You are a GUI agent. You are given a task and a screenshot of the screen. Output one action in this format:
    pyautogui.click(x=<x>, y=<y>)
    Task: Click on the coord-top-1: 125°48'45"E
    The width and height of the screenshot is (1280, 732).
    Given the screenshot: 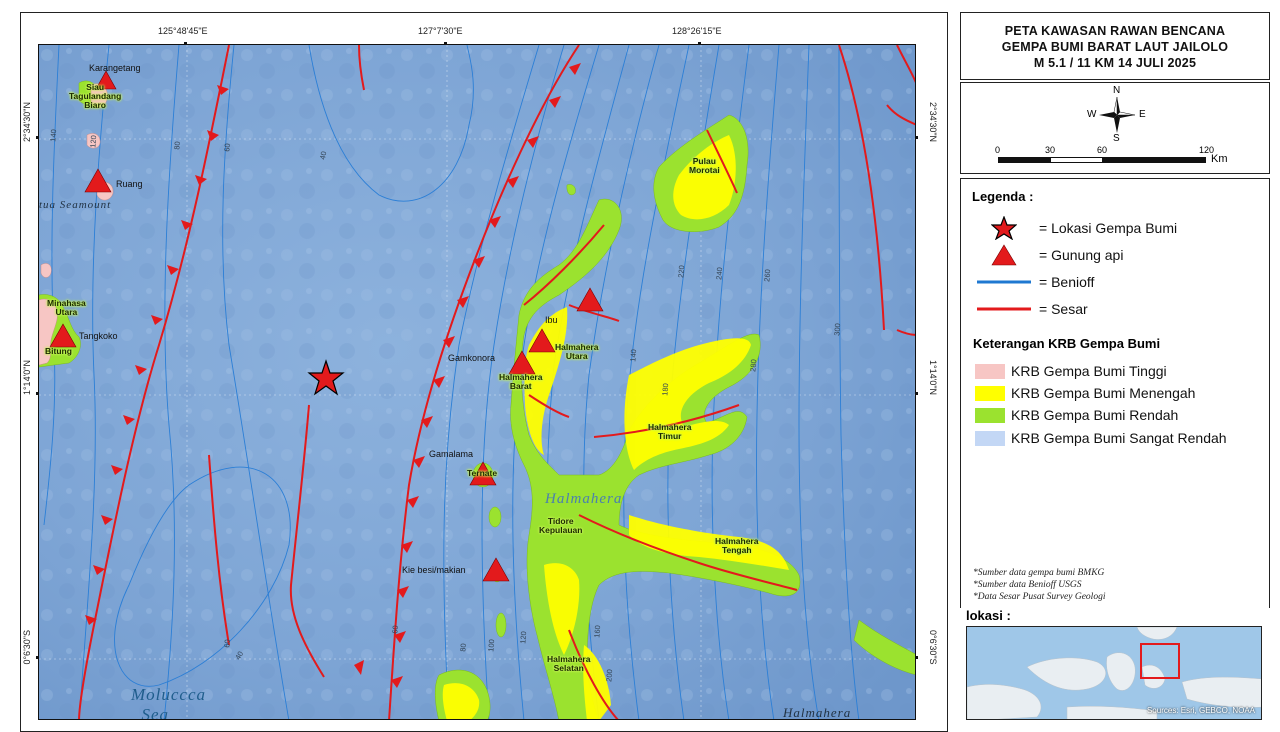 What is the action you would take?
    pyautogui.click(x=183, y=31)
    